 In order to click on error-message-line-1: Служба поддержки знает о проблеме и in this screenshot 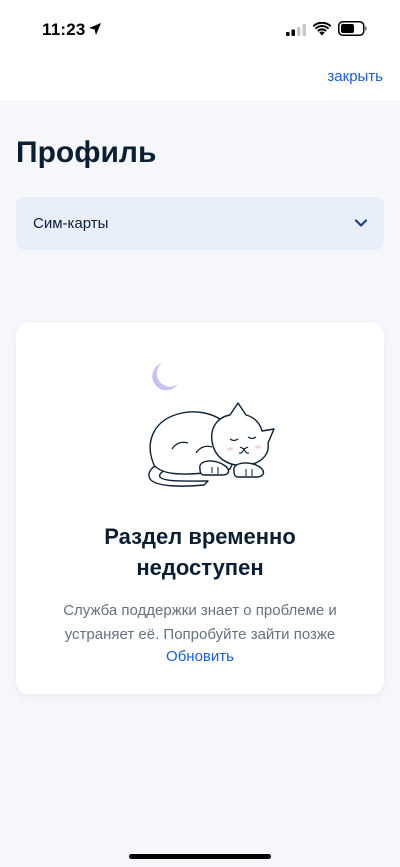, I will do `click(200, 610)`.